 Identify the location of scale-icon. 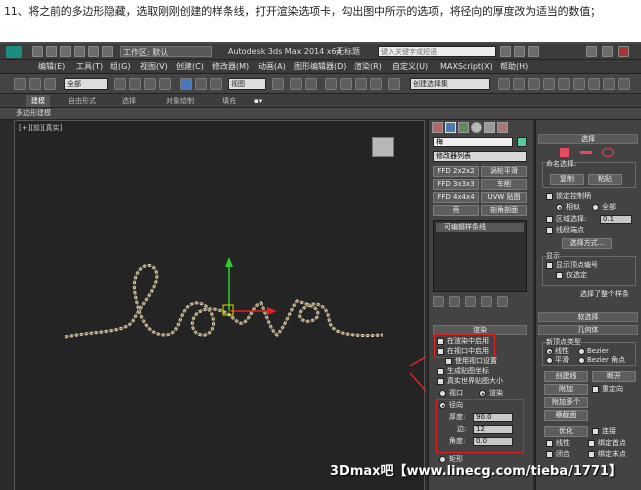
(216, 84).